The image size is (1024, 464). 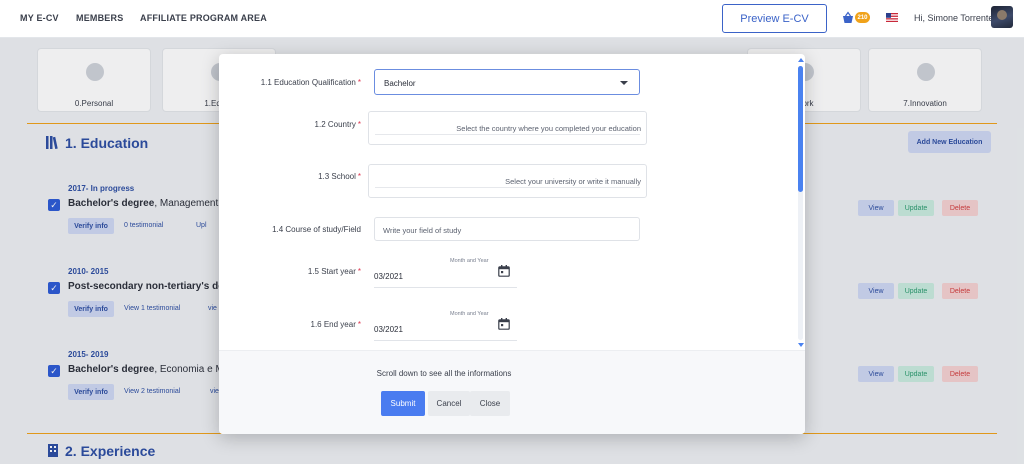 I want to click on user-greeting: Hi, Simone Torrente, so click(x=954, y=18).